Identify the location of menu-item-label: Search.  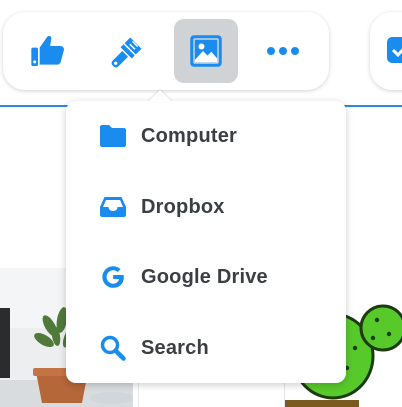
(175, 347).